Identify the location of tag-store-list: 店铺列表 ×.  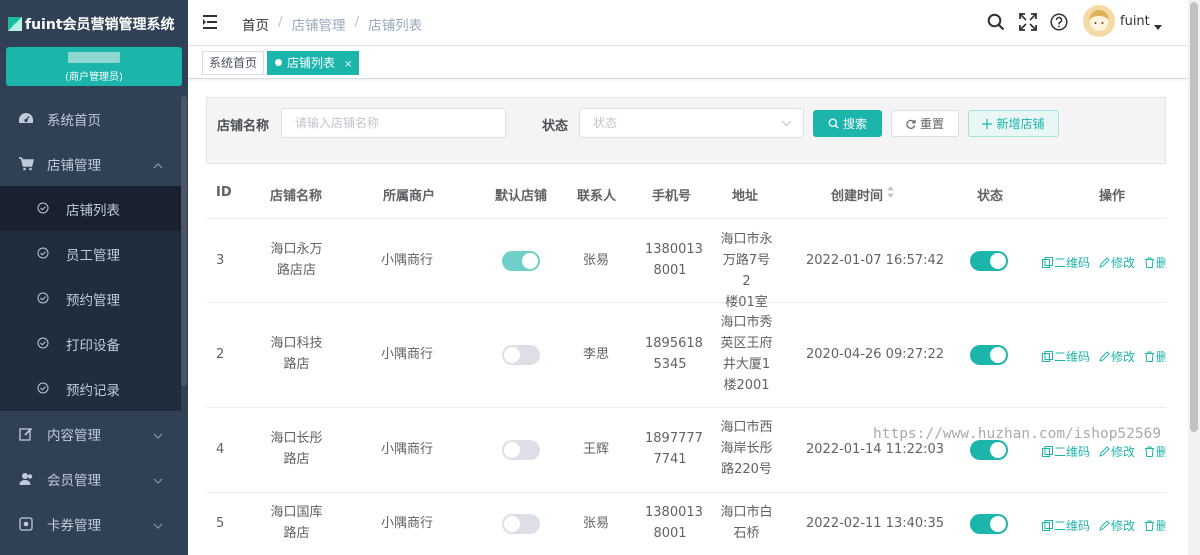
(313, 63).